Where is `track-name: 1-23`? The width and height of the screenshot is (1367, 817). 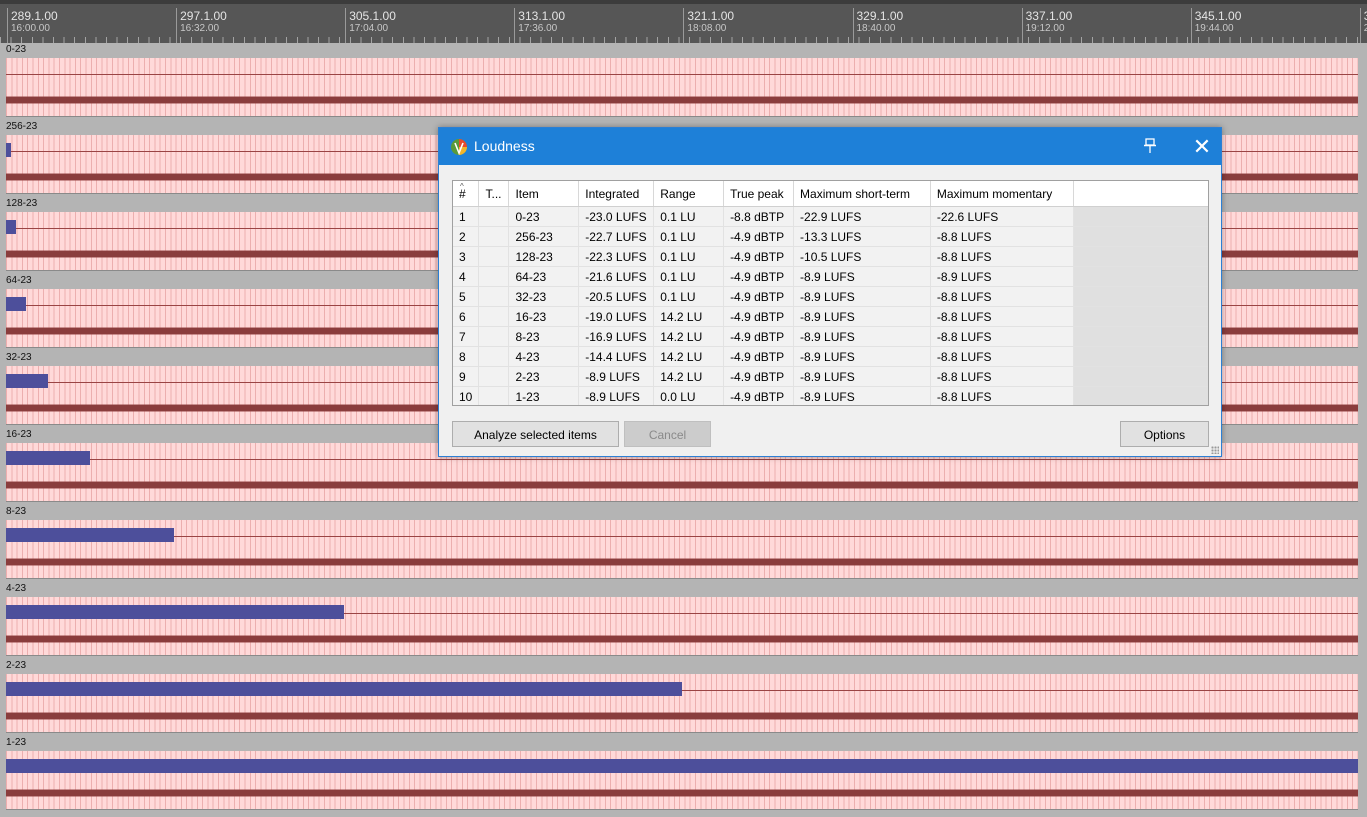
track-name: 1-23 is located at coordinates (16, 742).